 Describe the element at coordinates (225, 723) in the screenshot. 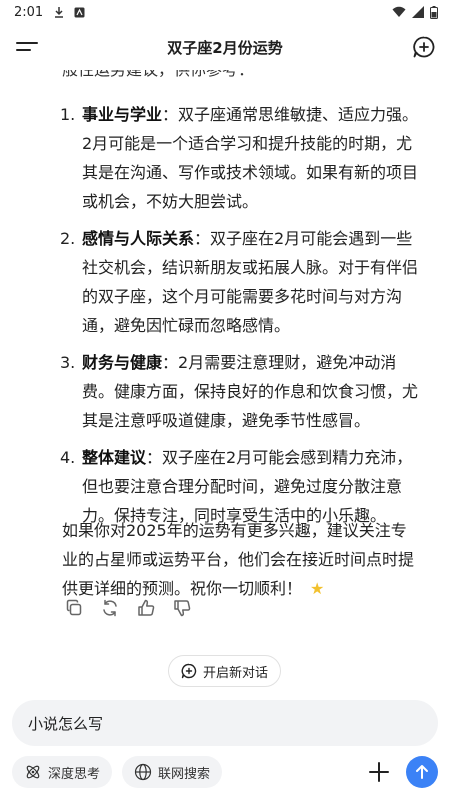

I see `message-input` at that location.